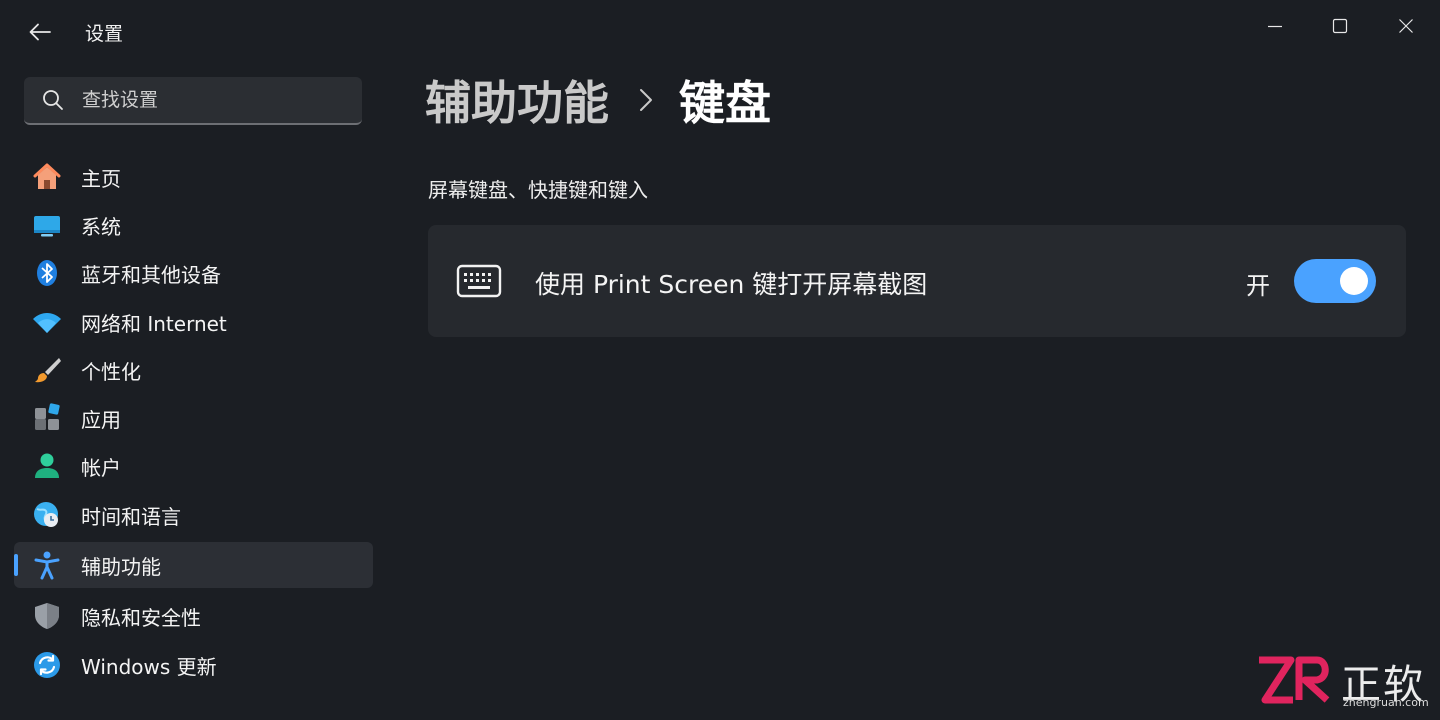 This screenshot has height=720, width=1440. I want to click on shield-icon, so click(47, 616).